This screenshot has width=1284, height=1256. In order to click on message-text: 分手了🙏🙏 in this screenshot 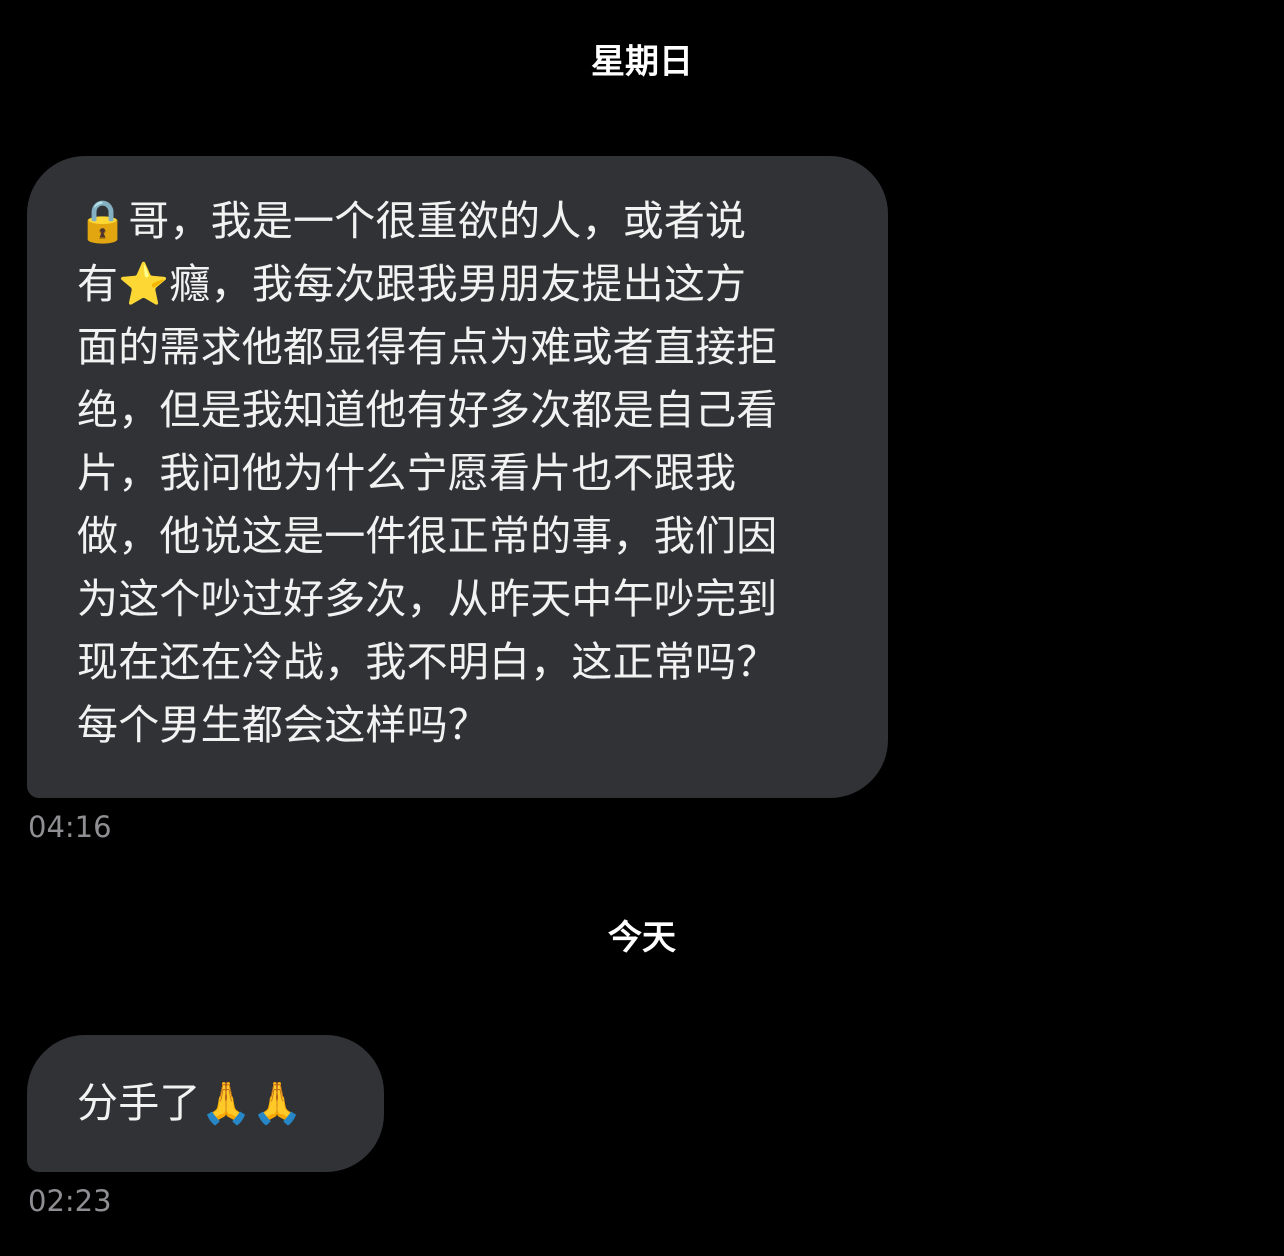, I will do `click(190, 1103)`.